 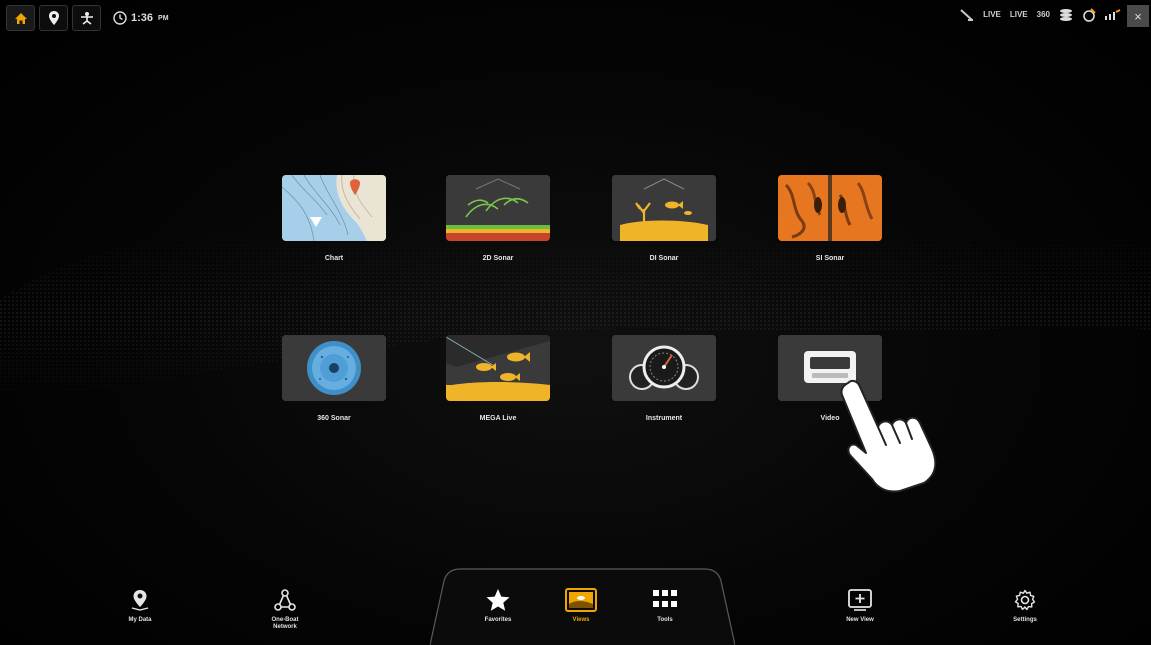 I want to click on view-label: Video, so click(x=830, y=418).